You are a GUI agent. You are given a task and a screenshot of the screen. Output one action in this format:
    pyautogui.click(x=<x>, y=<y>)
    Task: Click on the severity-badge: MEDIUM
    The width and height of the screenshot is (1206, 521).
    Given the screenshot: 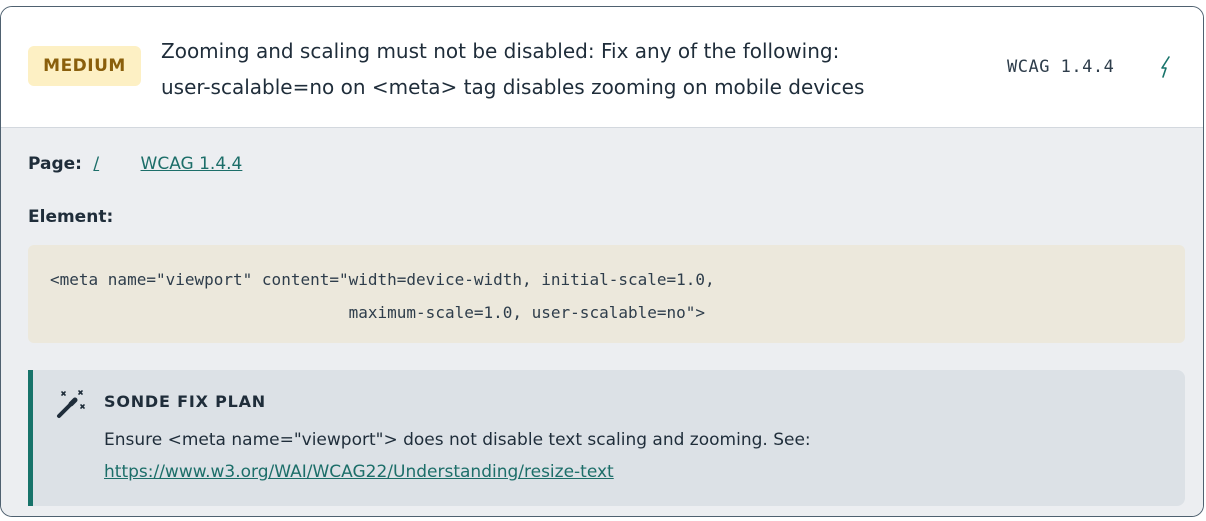 What is the action you would take?
    pyautogui.click(x=84, y=66)
    